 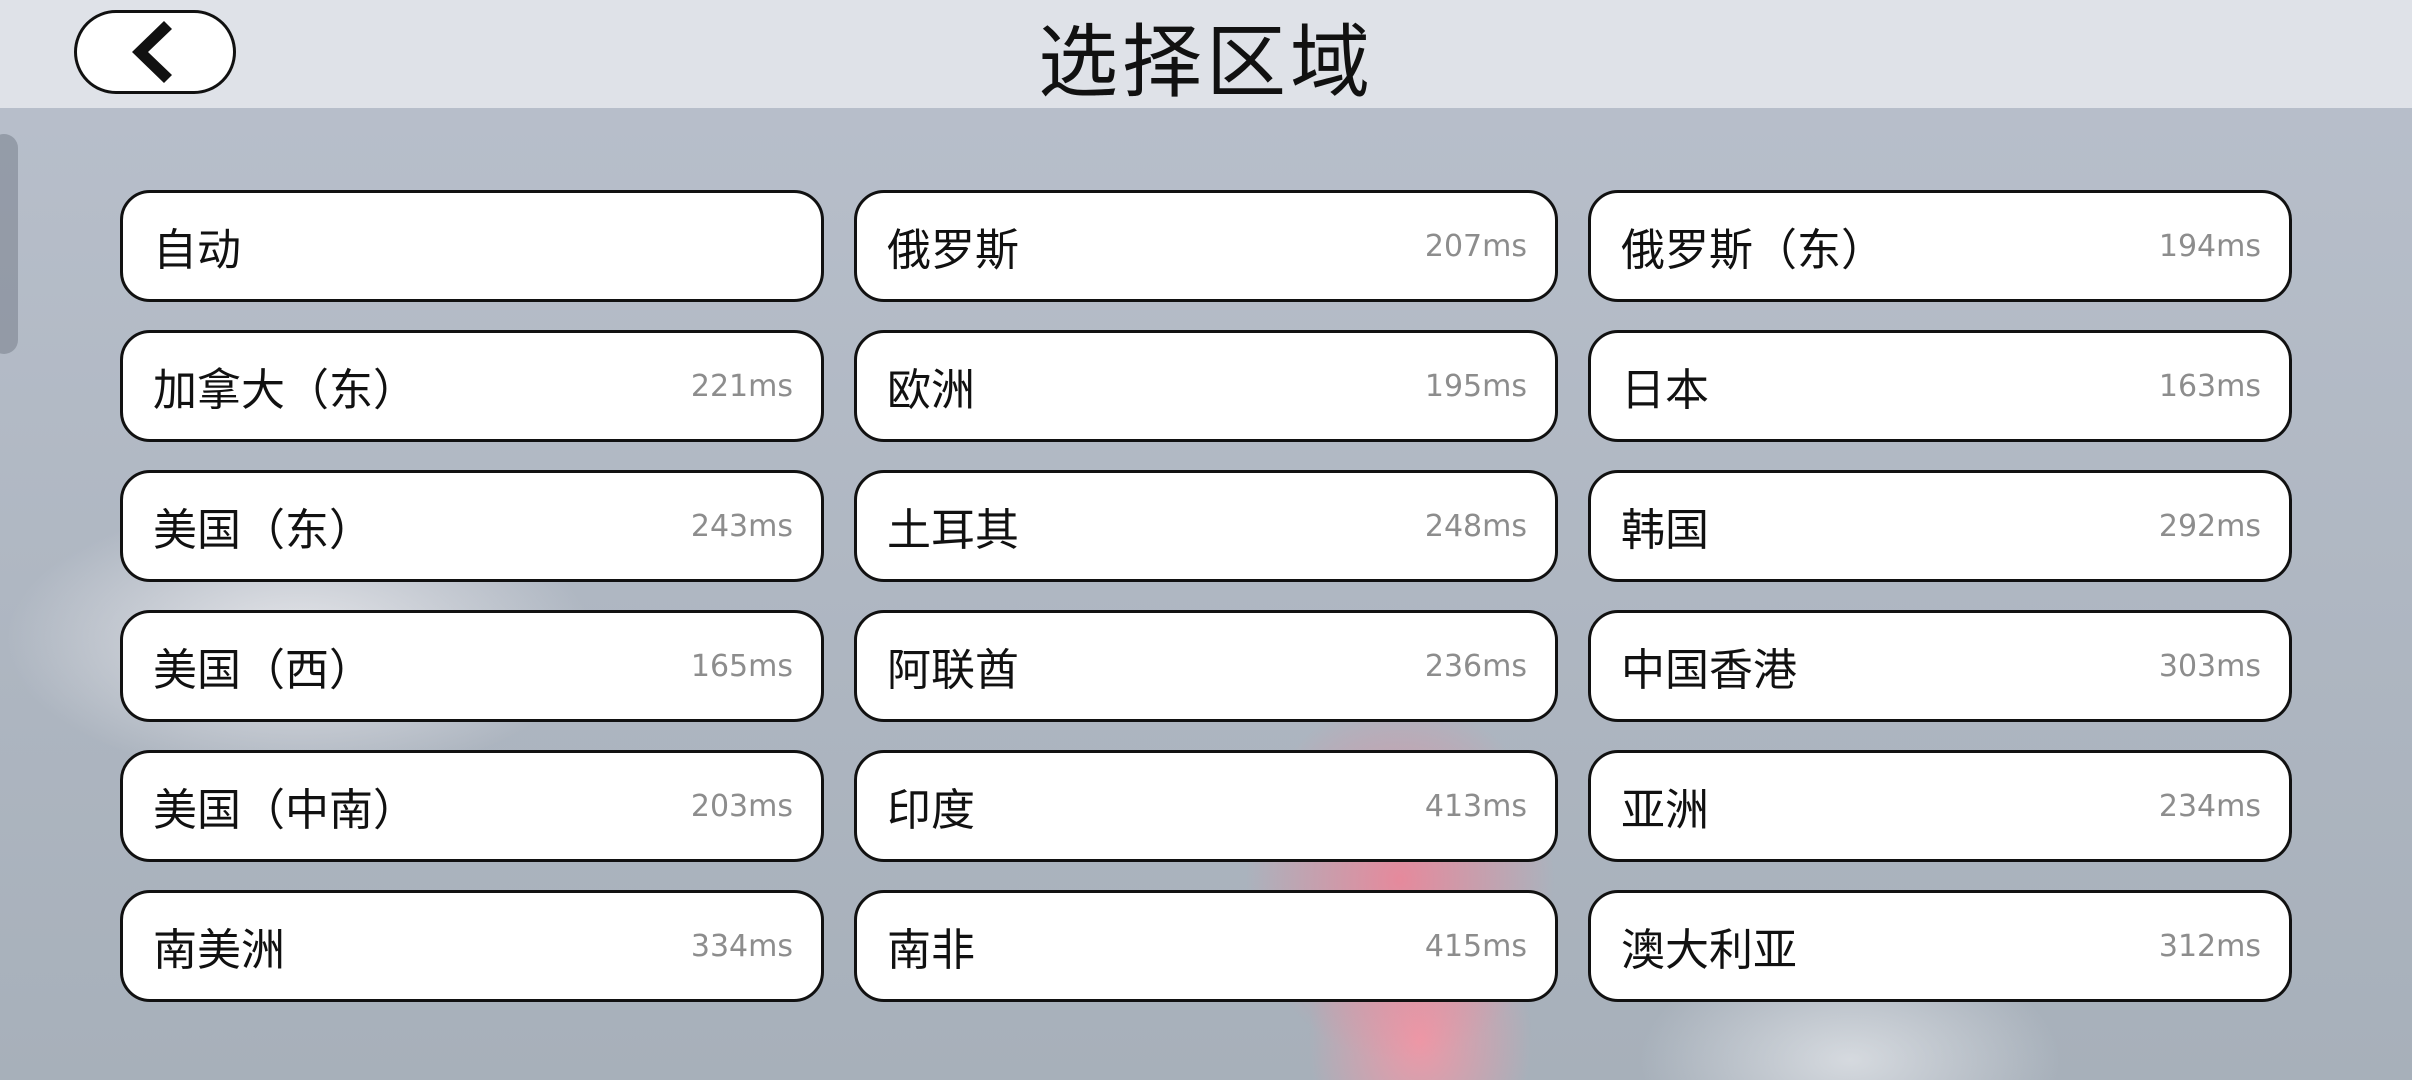 What do you see at coordinates (1206, 62) in the screenshot?
I see `page-title: 选择区域` at bounding box center [1206, 62].